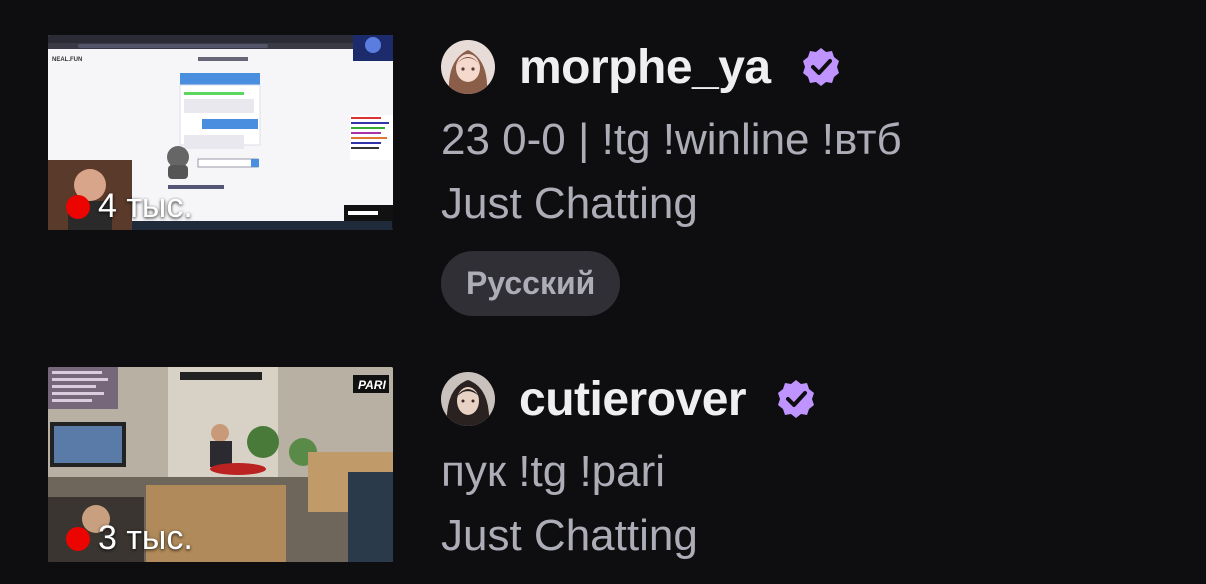  What do you see at coordinates (67, 60) in the screenshot?
I see `thumbnail-site-label: NEAL.FUN` at bounding box center [67, 60].